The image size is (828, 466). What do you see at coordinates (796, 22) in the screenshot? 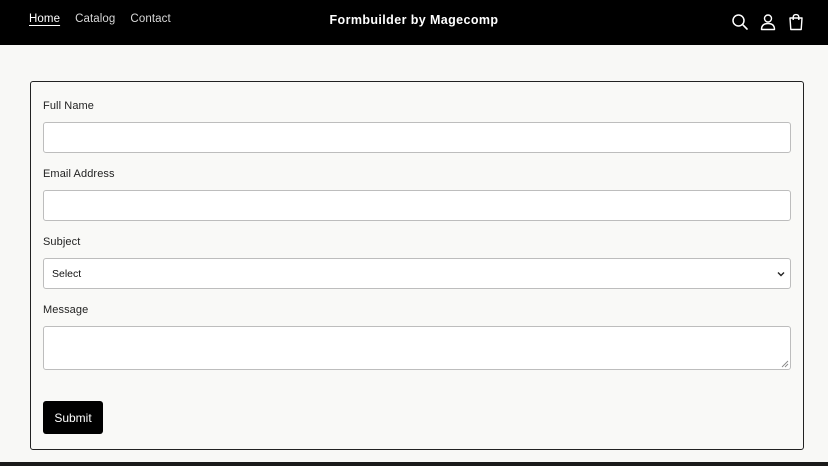
I see `cart-icon` at bounding box center [796, 22].